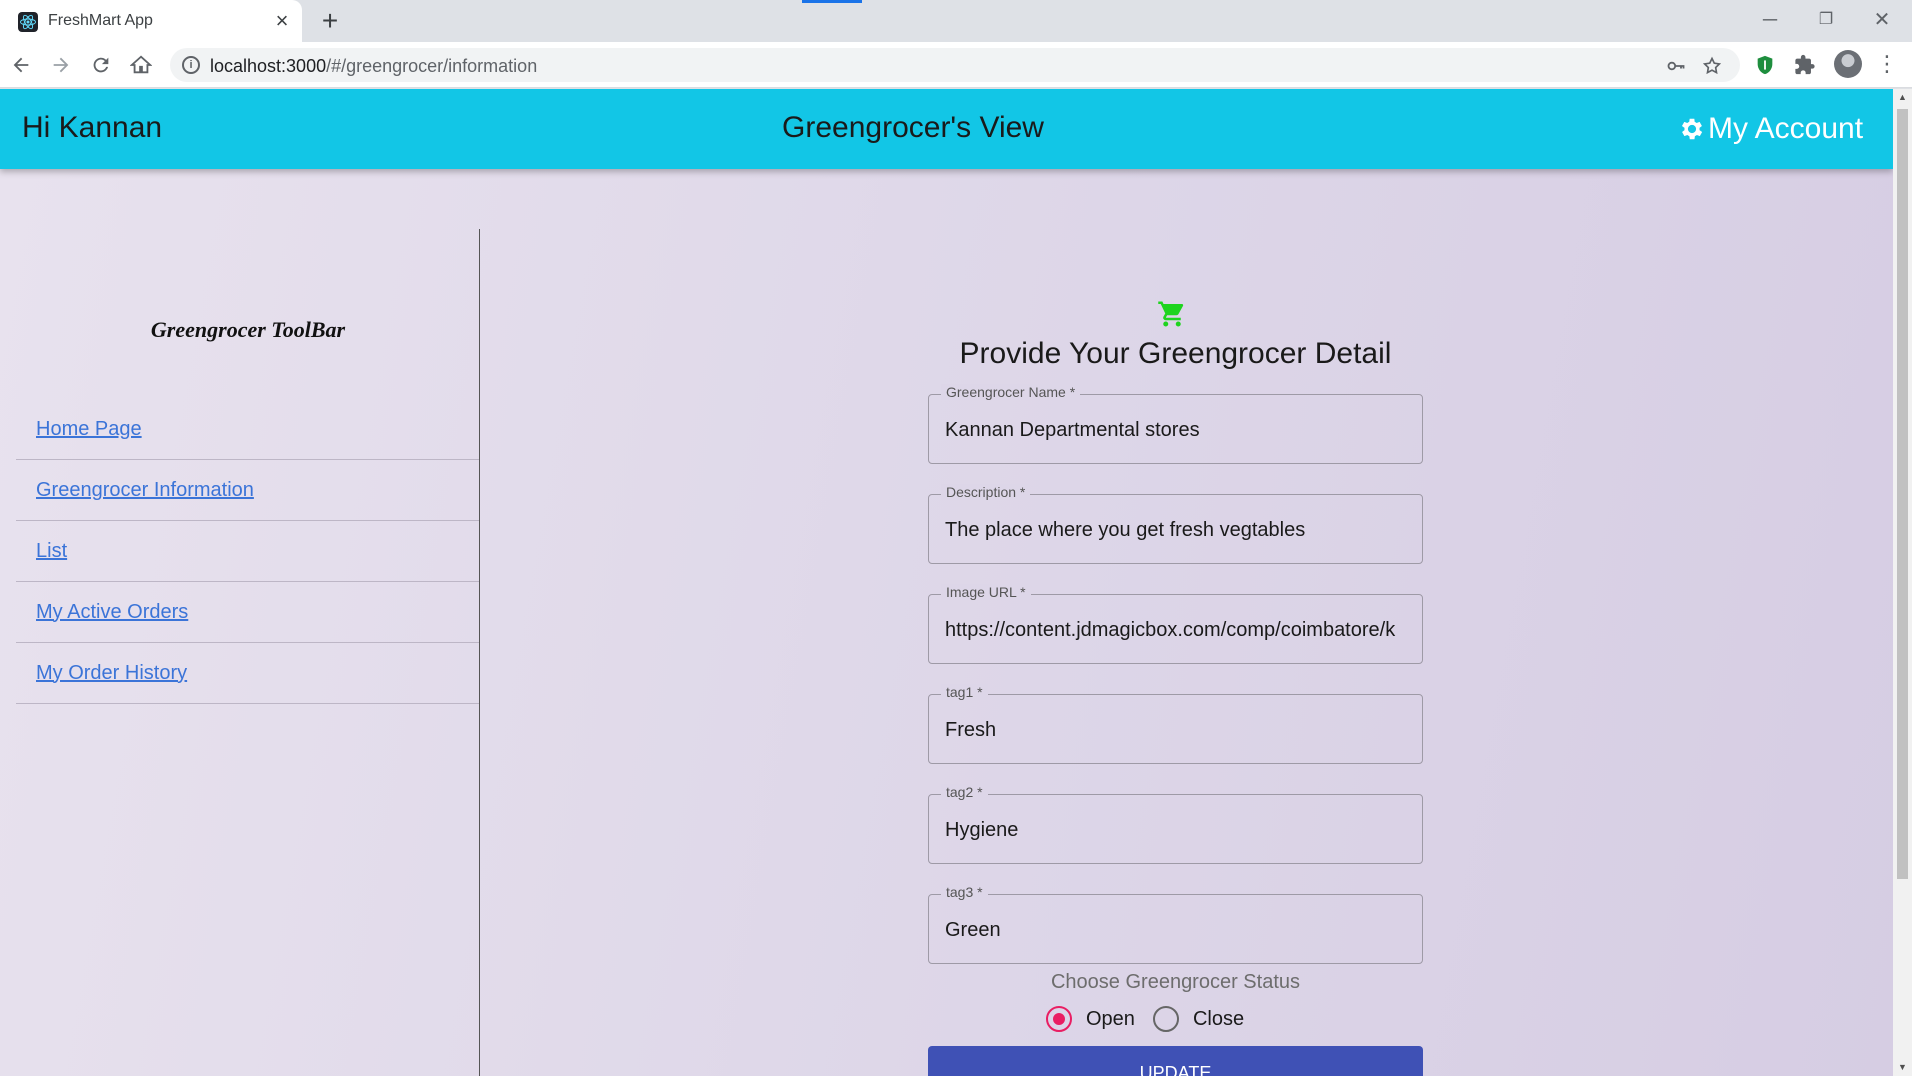 The height and width of the screenshot is (1076, 1912). Describe the element at coordinates (247, 429) in the screenshot. I see `sidebar-item-home: Home Page` at that location.